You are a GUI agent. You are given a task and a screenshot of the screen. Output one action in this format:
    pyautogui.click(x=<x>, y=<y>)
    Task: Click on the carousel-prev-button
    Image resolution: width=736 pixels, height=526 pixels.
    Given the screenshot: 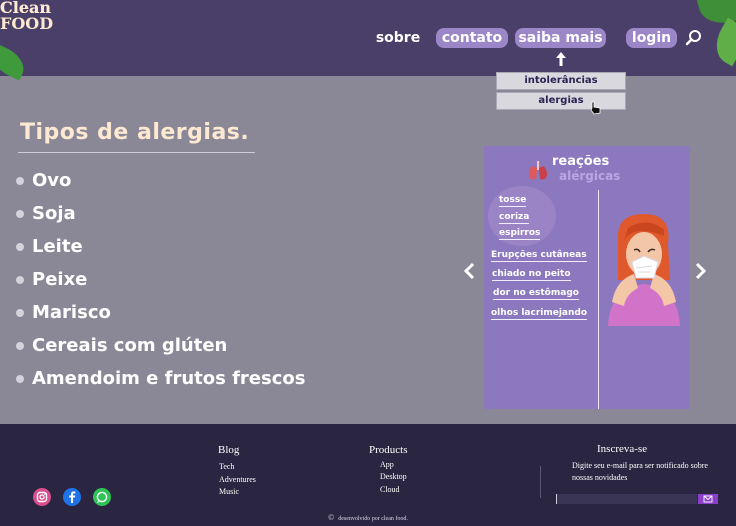 What is the action you would take?
    pyautogui.click(x=470, y=271)
    